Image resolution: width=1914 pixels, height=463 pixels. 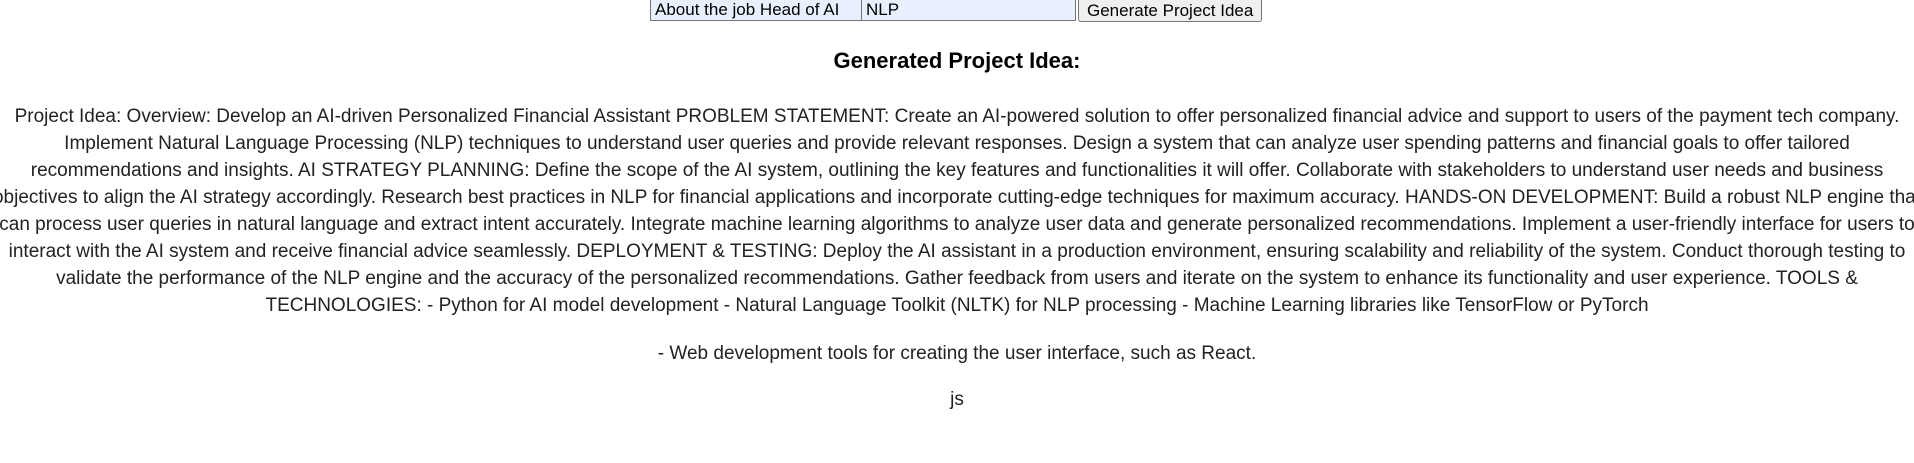 What do you see at coordinates (969, 10) in the screenshot?
I see `keyword-input` at bounding box center [969, 10].